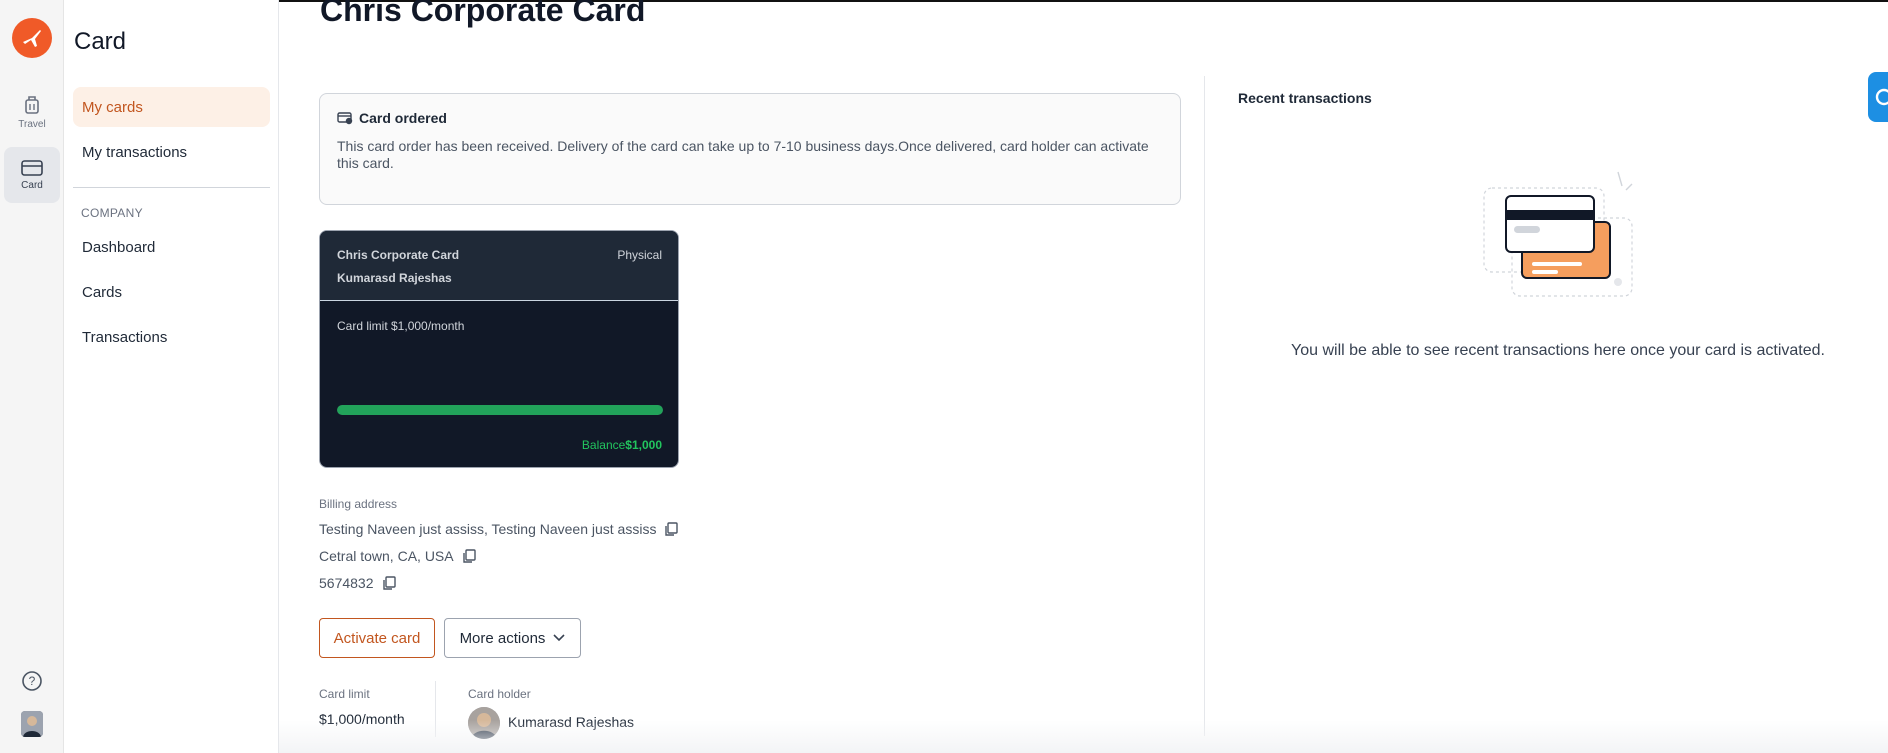 The width and height of the screenshot is (1888, 753). I want to click on plane-logo-icon, so click(32, 38).